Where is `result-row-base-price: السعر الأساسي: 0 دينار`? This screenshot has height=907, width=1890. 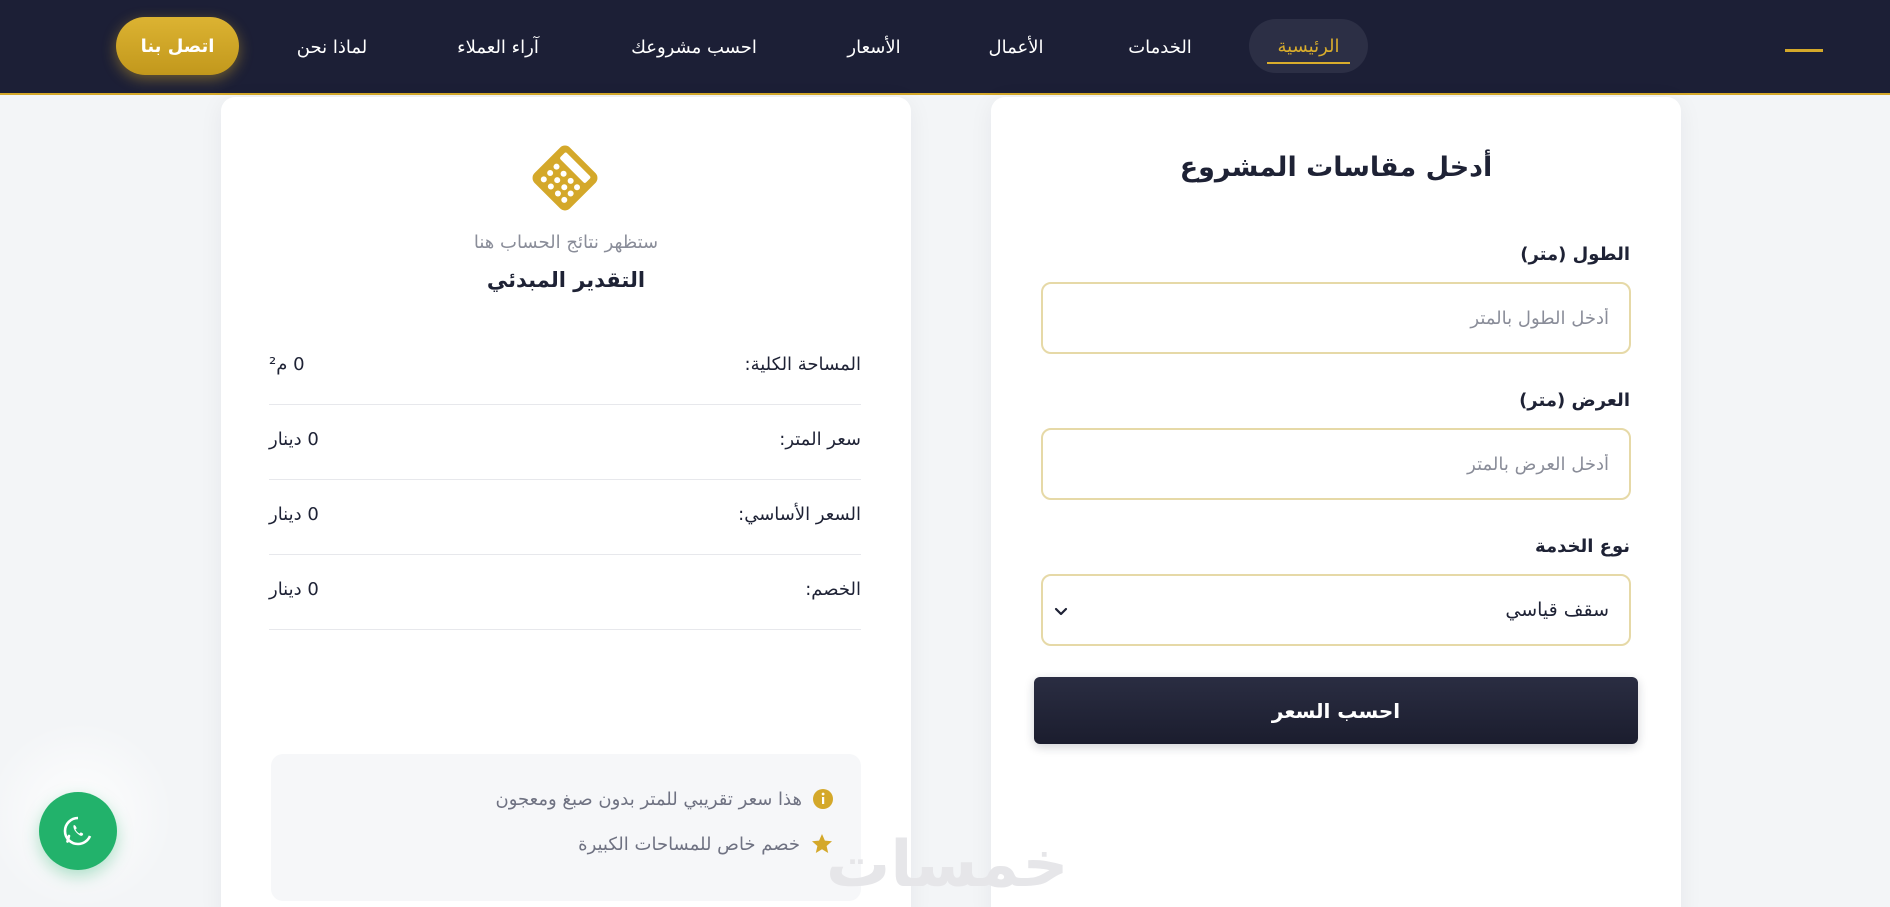 result-row-base-price: السعر الأساسي: 0 دينار is located at coordinates (565, 517).